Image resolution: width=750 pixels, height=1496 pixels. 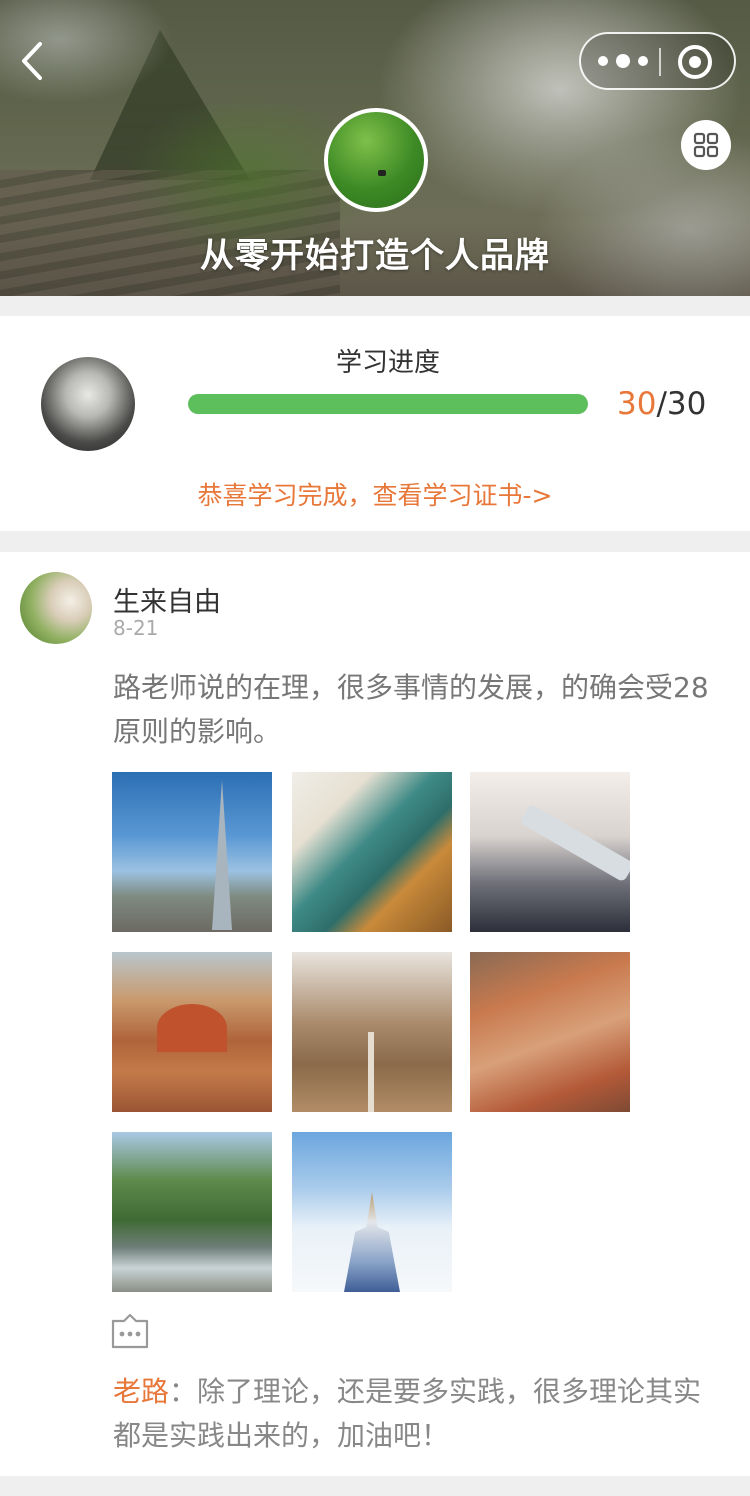 What do you see at coordinates (136, 628) in the screenshot?
I see `post-date: 8-21` at bounding box center [136, 628].